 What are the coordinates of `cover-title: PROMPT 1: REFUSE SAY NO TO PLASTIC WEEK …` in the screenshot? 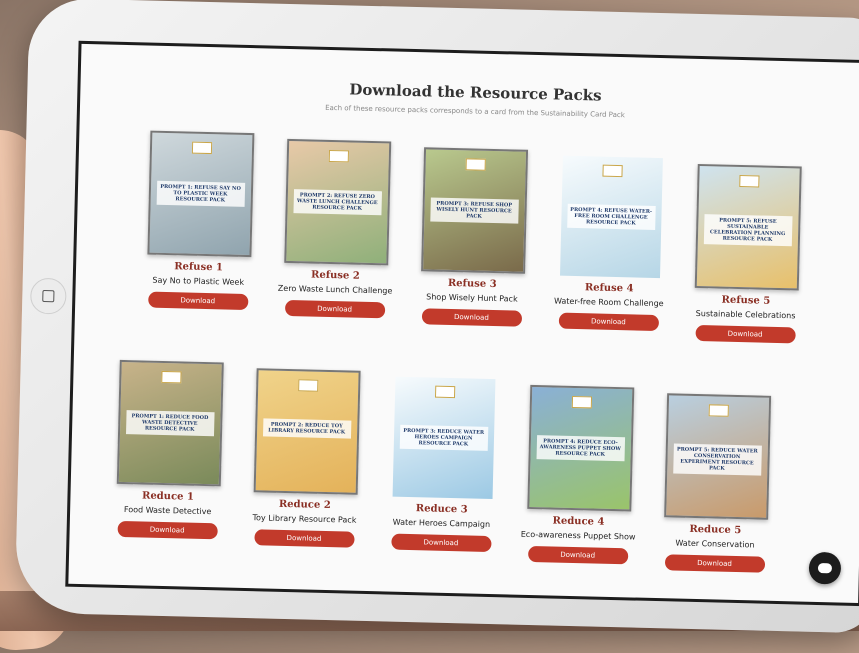 It's located at (200, 193).